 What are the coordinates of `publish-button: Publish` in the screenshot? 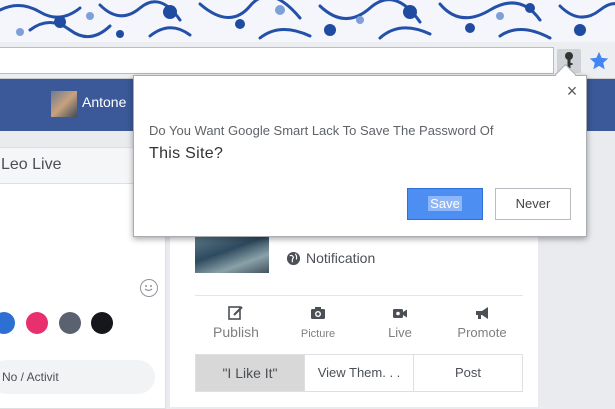 It's located at (236, 324).